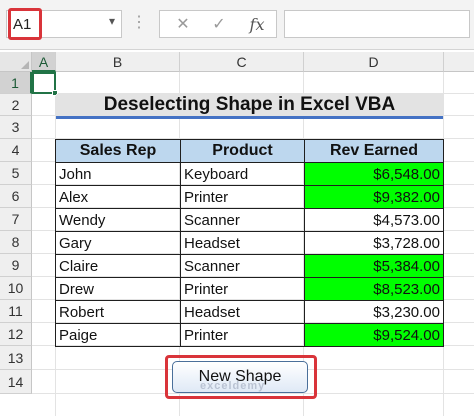 The image size is (474, 416). I want to click on cell-rev-earned: $9,524.00, so click(374, 335).